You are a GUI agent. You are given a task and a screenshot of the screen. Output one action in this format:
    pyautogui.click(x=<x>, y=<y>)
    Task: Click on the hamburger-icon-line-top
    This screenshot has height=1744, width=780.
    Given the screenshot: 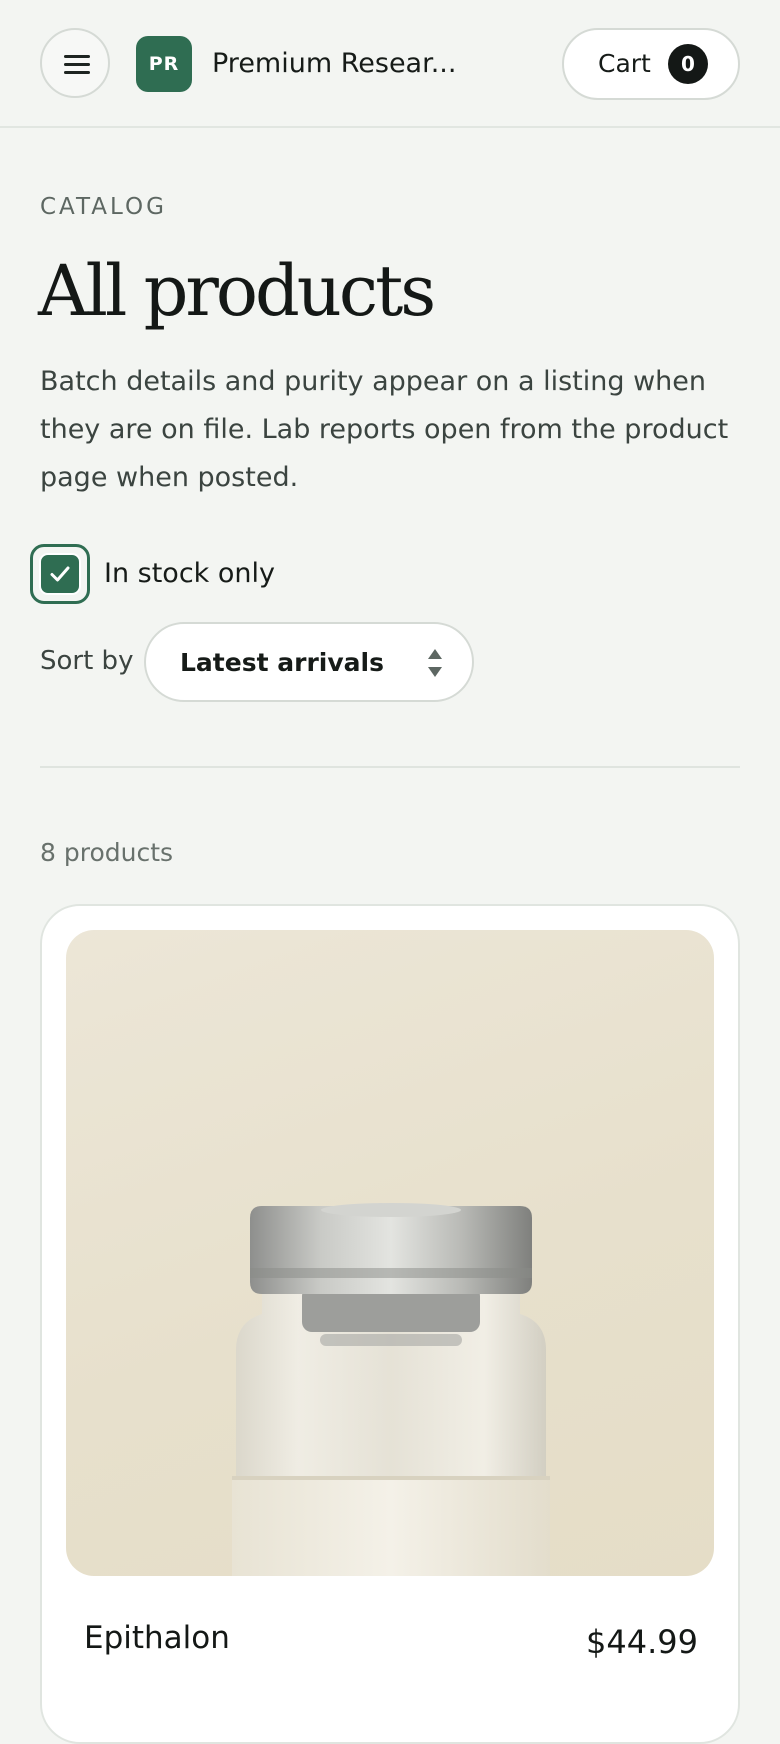 What is the action you would take?
    pyautogui.click(x=77, y=56)
    